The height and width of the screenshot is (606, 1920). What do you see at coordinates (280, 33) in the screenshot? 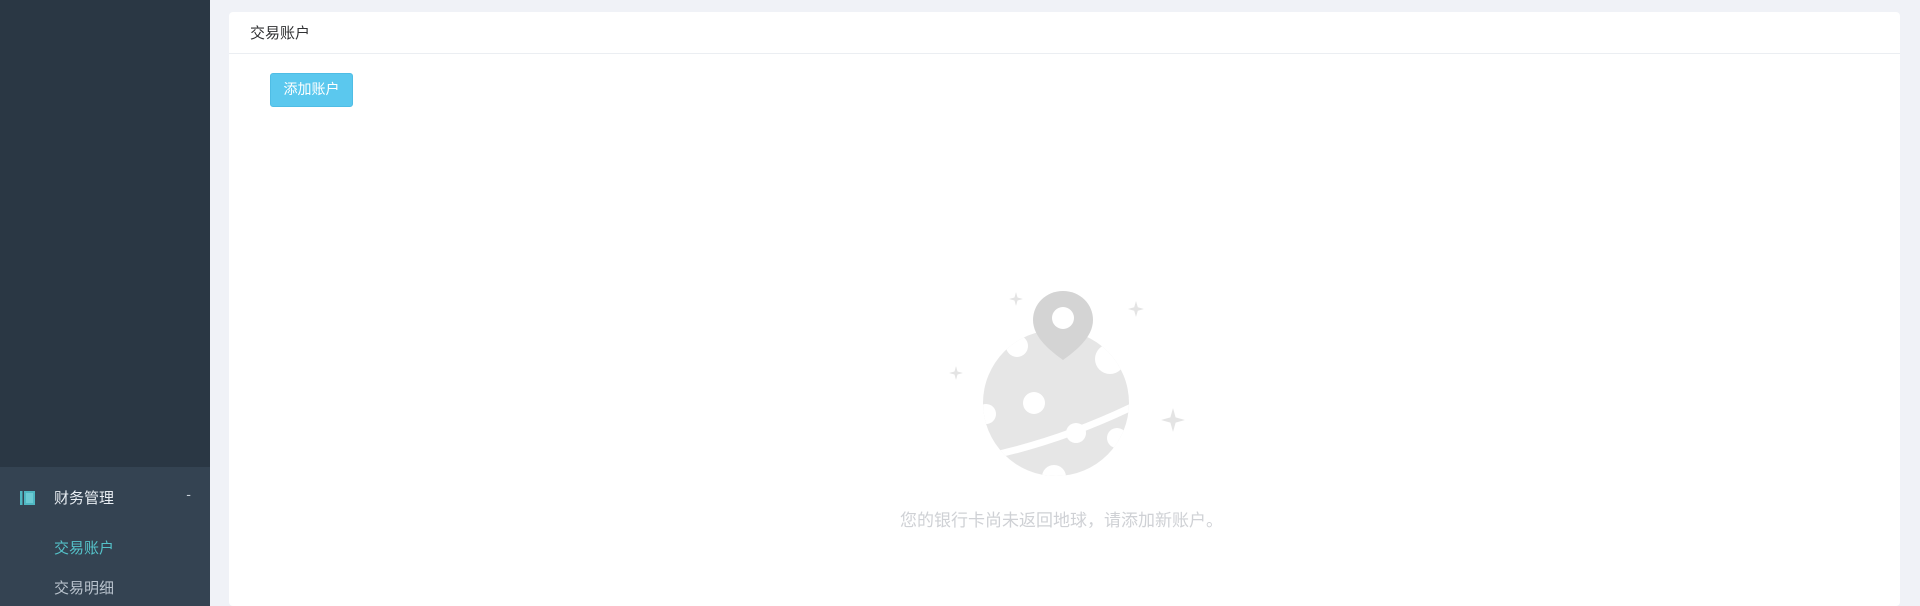
I see `page-title: 交易账户` at bounding box center [280, 33].